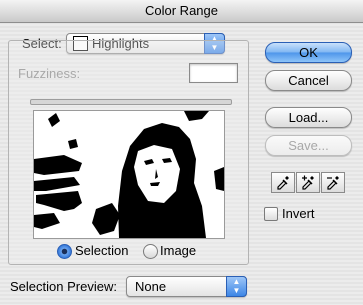  I want to click on fuzziness-slider, so click(131, 102).